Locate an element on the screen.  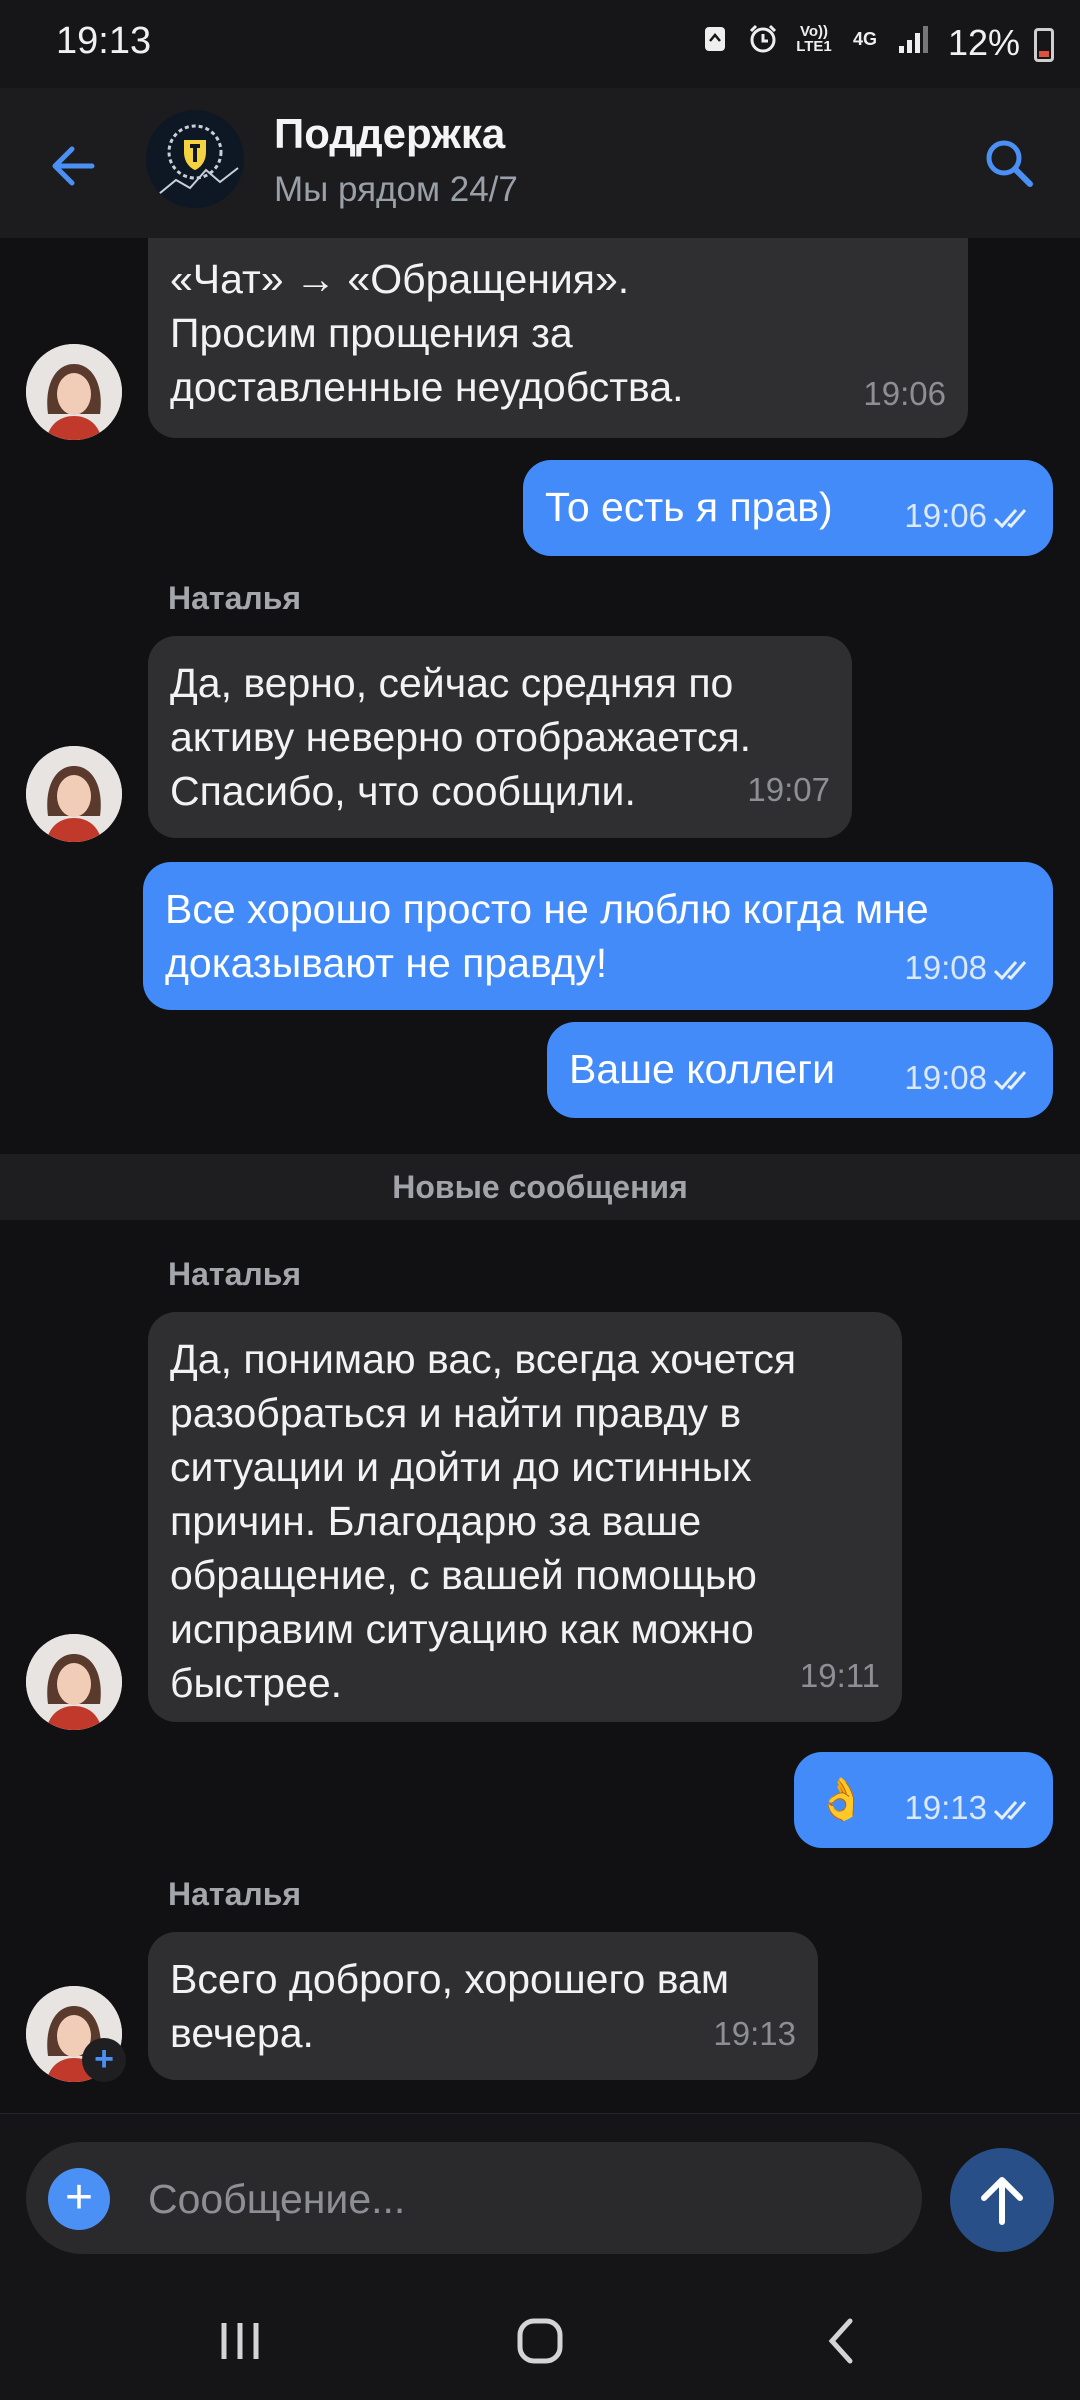
message-text: То есть я прав) is located at coordinates (689, 507).